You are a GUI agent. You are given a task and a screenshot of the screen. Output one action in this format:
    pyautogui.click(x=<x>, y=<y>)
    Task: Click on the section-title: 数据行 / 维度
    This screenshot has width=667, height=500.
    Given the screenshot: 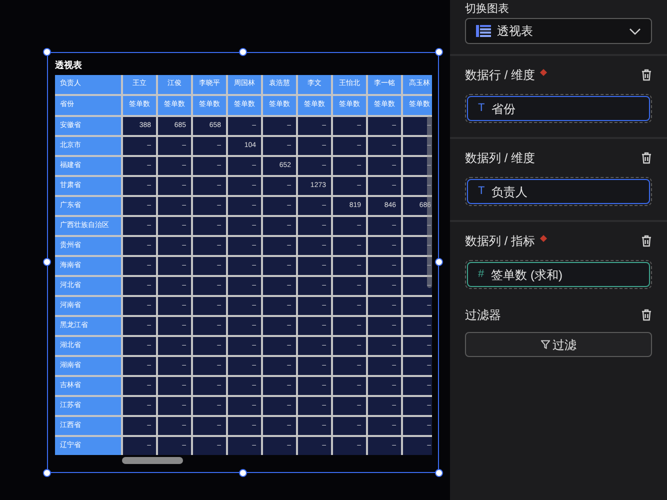 What is the action you would take?
    pyautogui.click(x=500, y=75)
    